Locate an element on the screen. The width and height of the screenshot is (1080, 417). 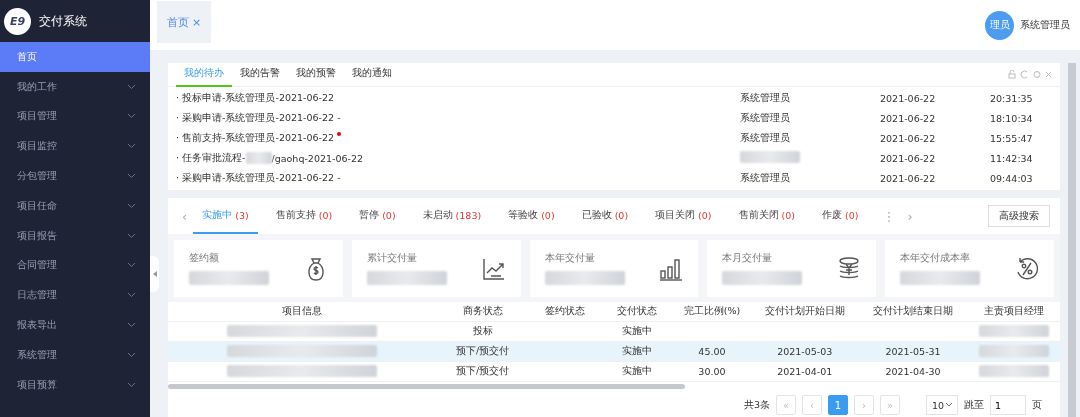
collapse-handle is located at coordinates (154, 274).